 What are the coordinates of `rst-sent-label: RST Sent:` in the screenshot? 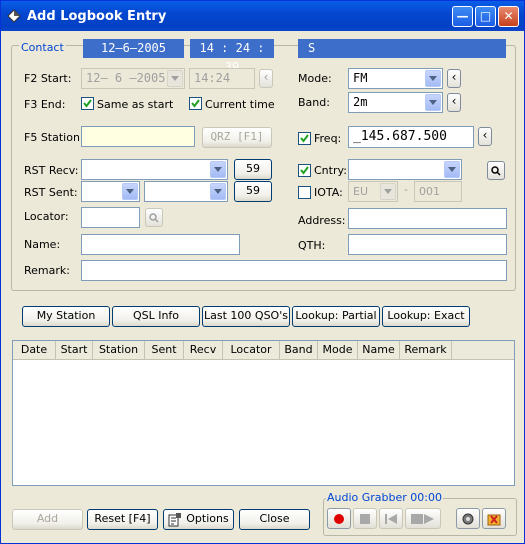 It's located at (51, 192).